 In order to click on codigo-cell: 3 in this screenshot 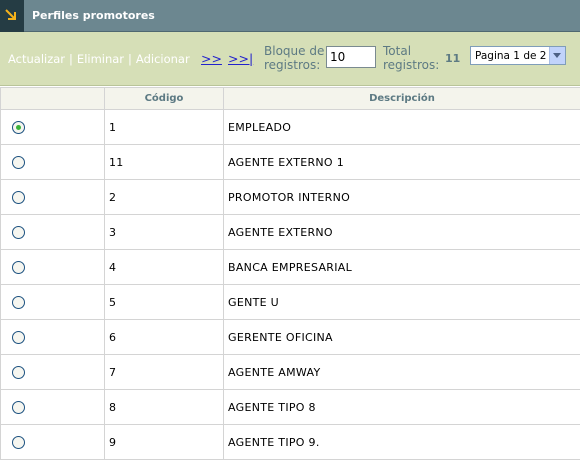, I will do `click(164, 232)`.